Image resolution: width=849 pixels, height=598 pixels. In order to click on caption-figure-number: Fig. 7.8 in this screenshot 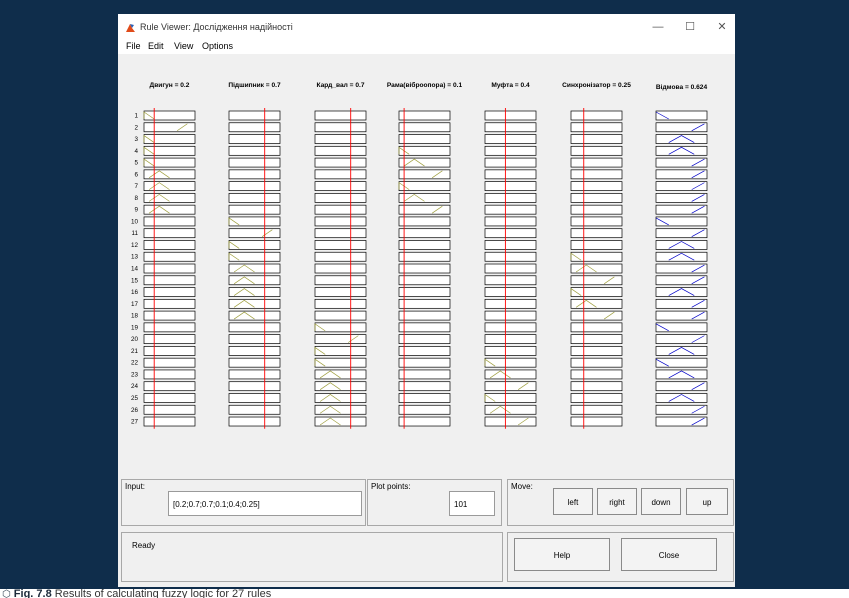, I will do `click(32, 593)`.